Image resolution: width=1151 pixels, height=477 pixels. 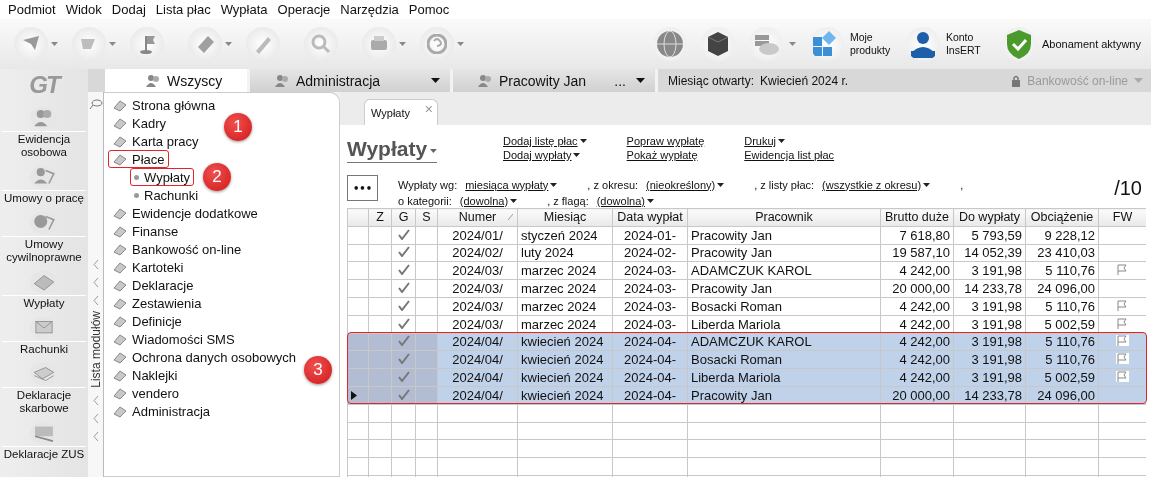 What do you see at coordinates (1122, 217) in the screenshot?
I see `column-header: FW` at bounding box center [1122, 217].